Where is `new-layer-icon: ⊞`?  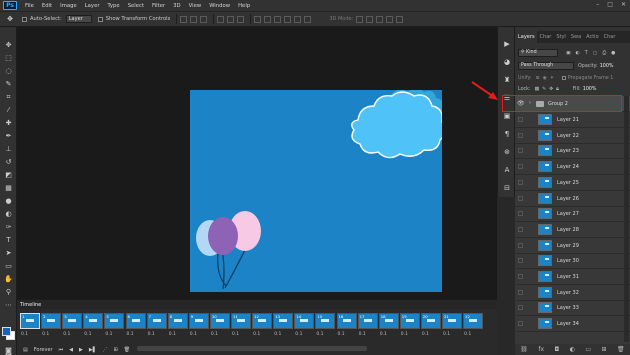
new-layer-icon: ⊞ is located at coordinates (604, 349).